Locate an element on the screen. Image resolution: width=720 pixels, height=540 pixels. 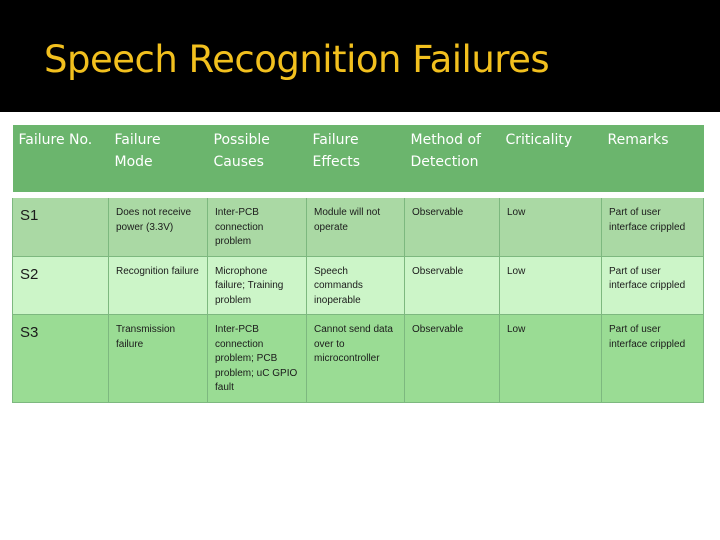
cell-failure-no: S2 is located at coordinates (60, 285).